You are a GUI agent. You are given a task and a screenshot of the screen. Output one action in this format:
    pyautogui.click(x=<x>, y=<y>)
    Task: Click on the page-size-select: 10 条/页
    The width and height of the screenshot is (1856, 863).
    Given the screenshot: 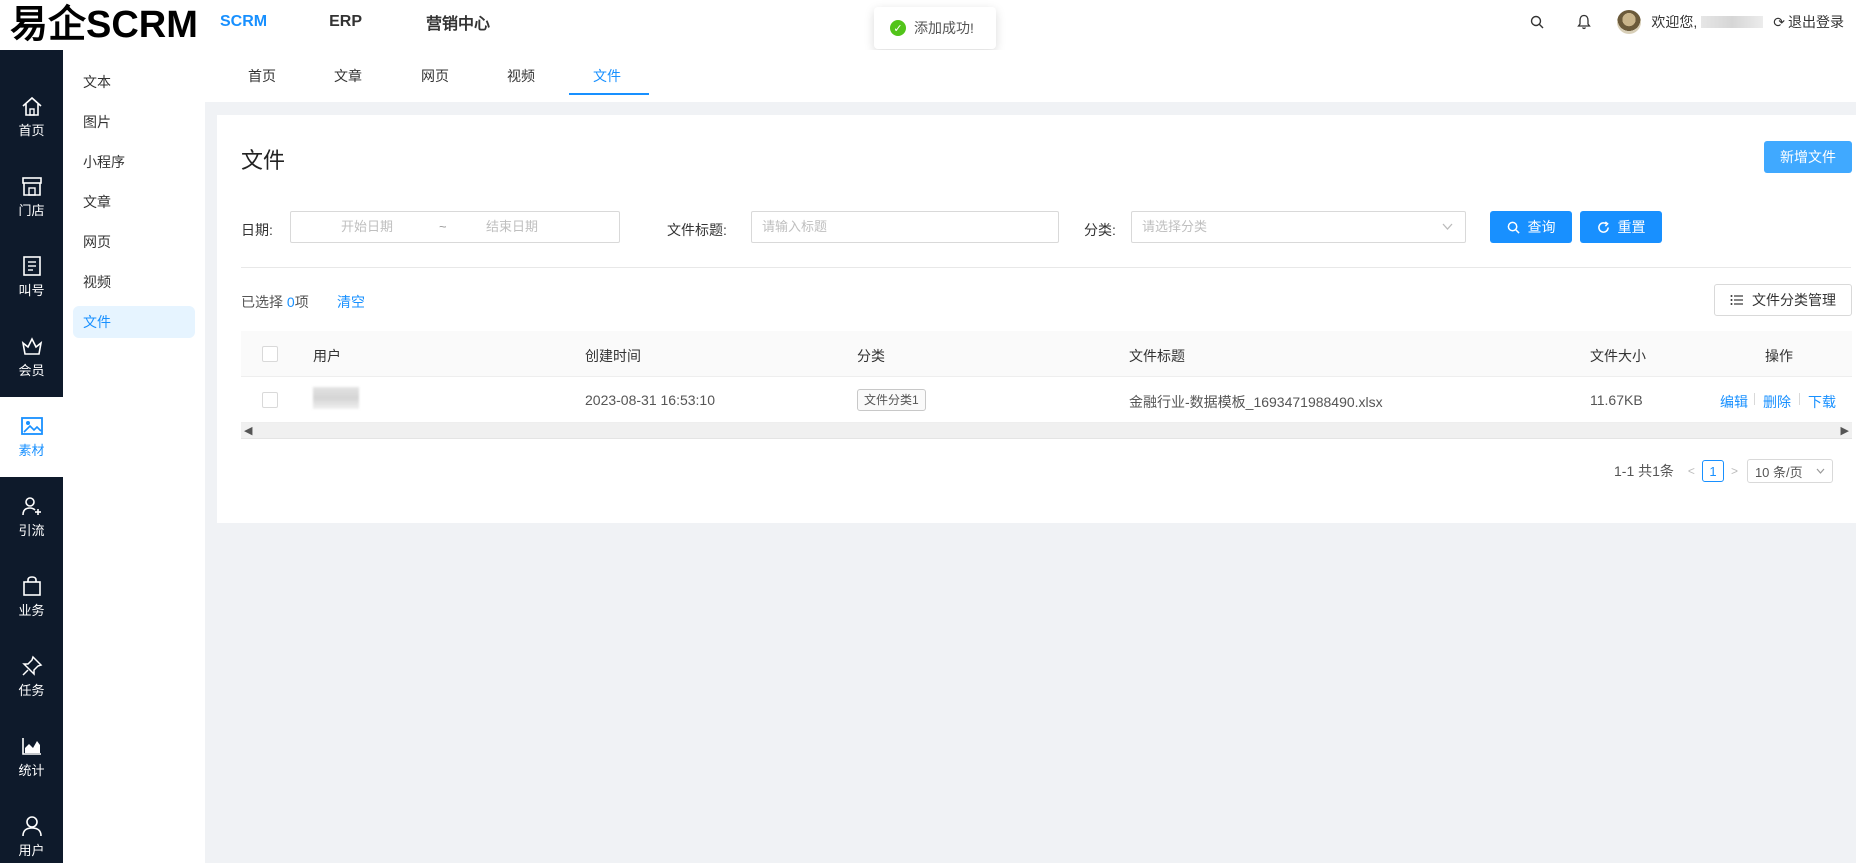 What is the action you would take?
    pyautogui.click(x=1789, y=471)
    